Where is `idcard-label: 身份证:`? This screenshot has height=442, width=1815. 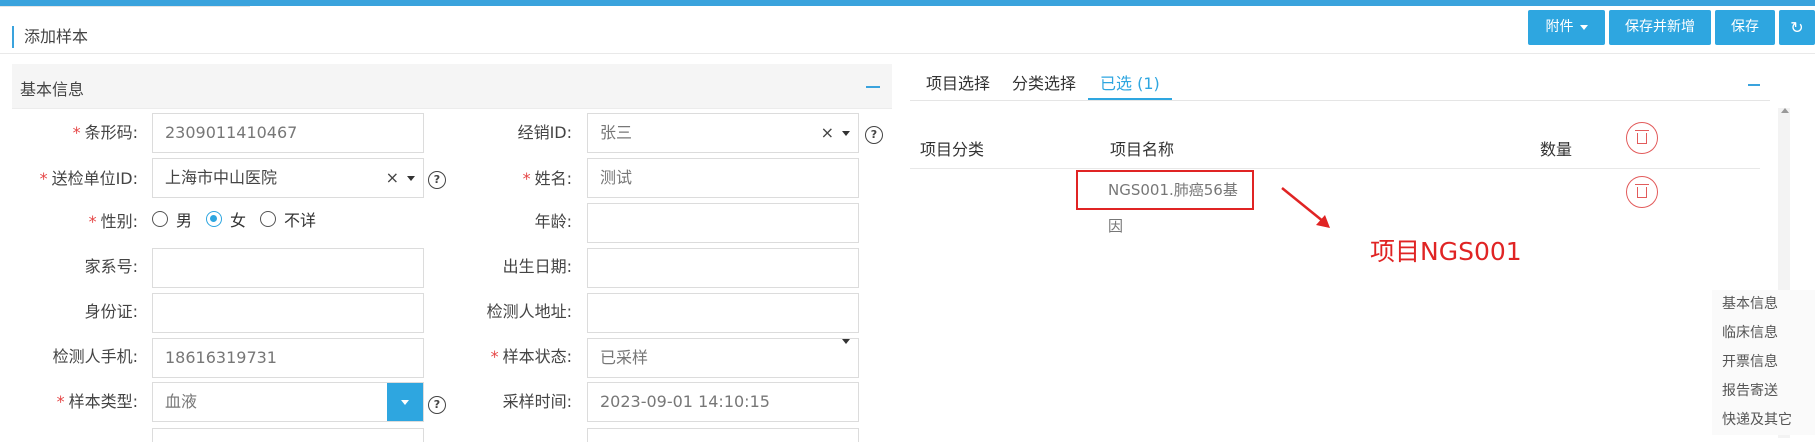
idcard-label: 身份证: is located at coordinates (111, 311).